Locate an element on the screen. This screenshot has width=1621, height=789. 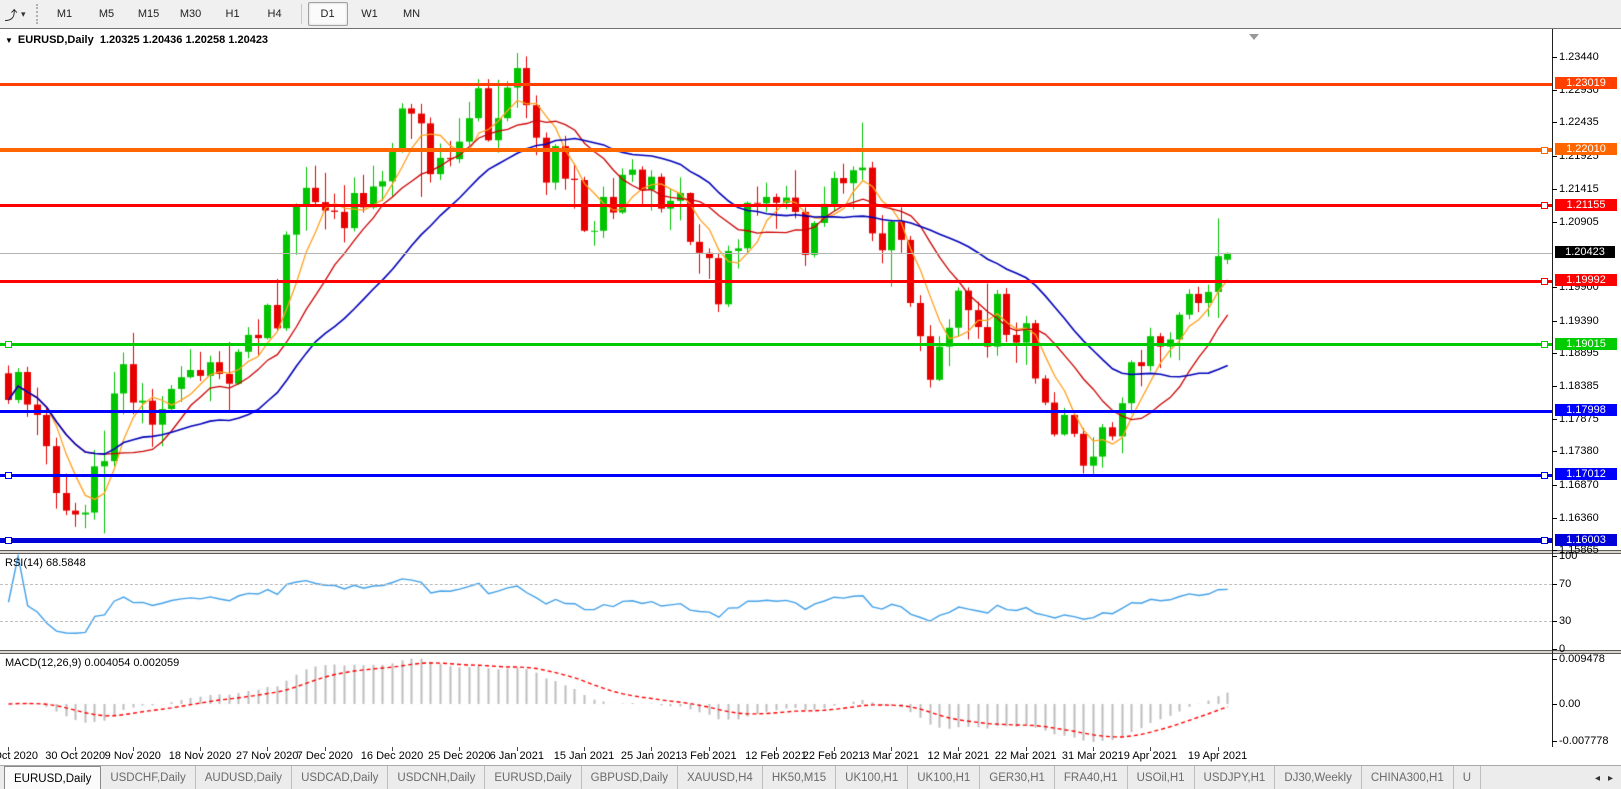
hline-1.19015 is located at coordinates (776, 345).